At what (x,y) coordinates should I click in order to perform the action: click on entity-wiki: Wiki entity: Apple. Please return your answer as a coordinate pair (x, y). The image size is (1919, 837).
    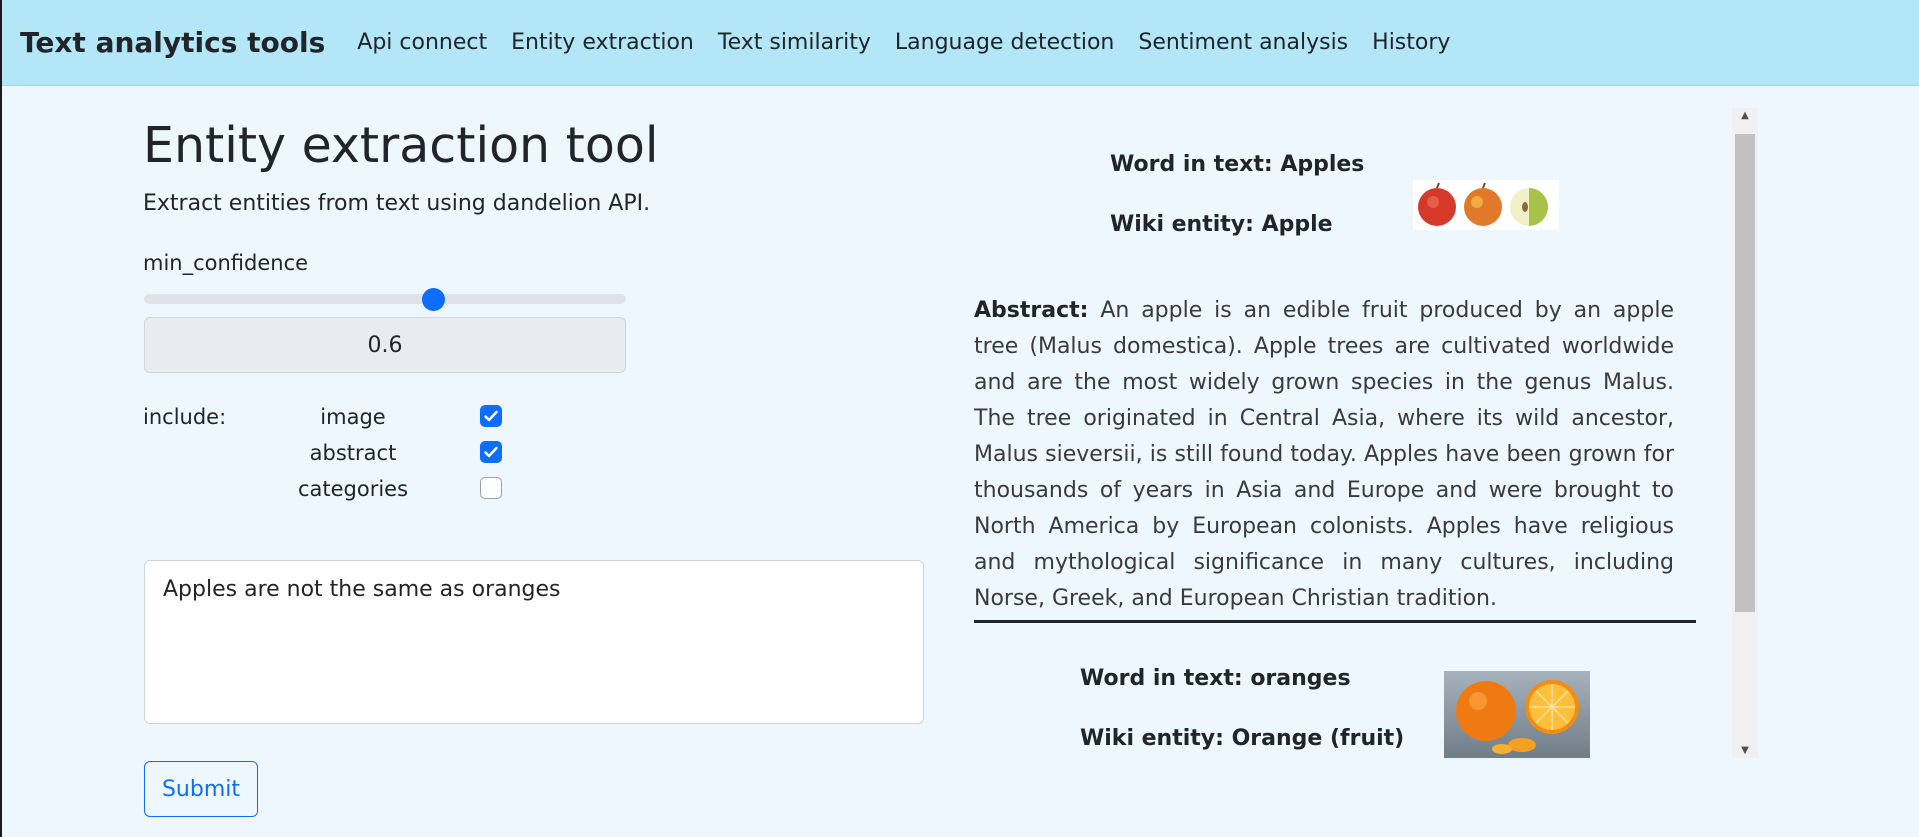
    Looking at the image, I should click on (1221, 224).